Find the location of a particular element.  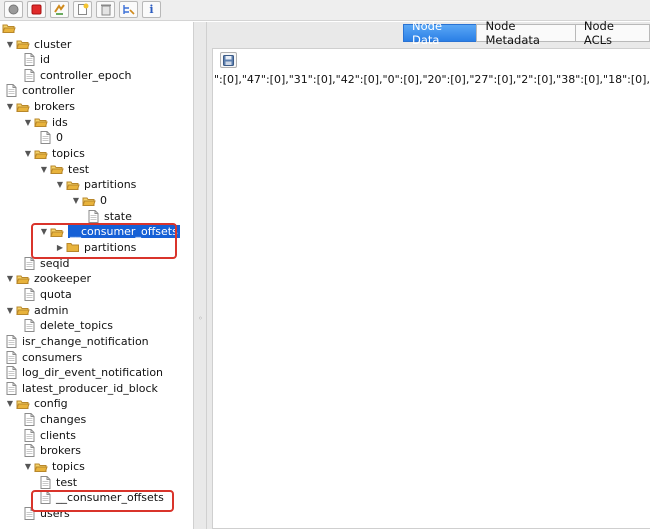

tree-node-label: state is located at coordinates (118, 216).